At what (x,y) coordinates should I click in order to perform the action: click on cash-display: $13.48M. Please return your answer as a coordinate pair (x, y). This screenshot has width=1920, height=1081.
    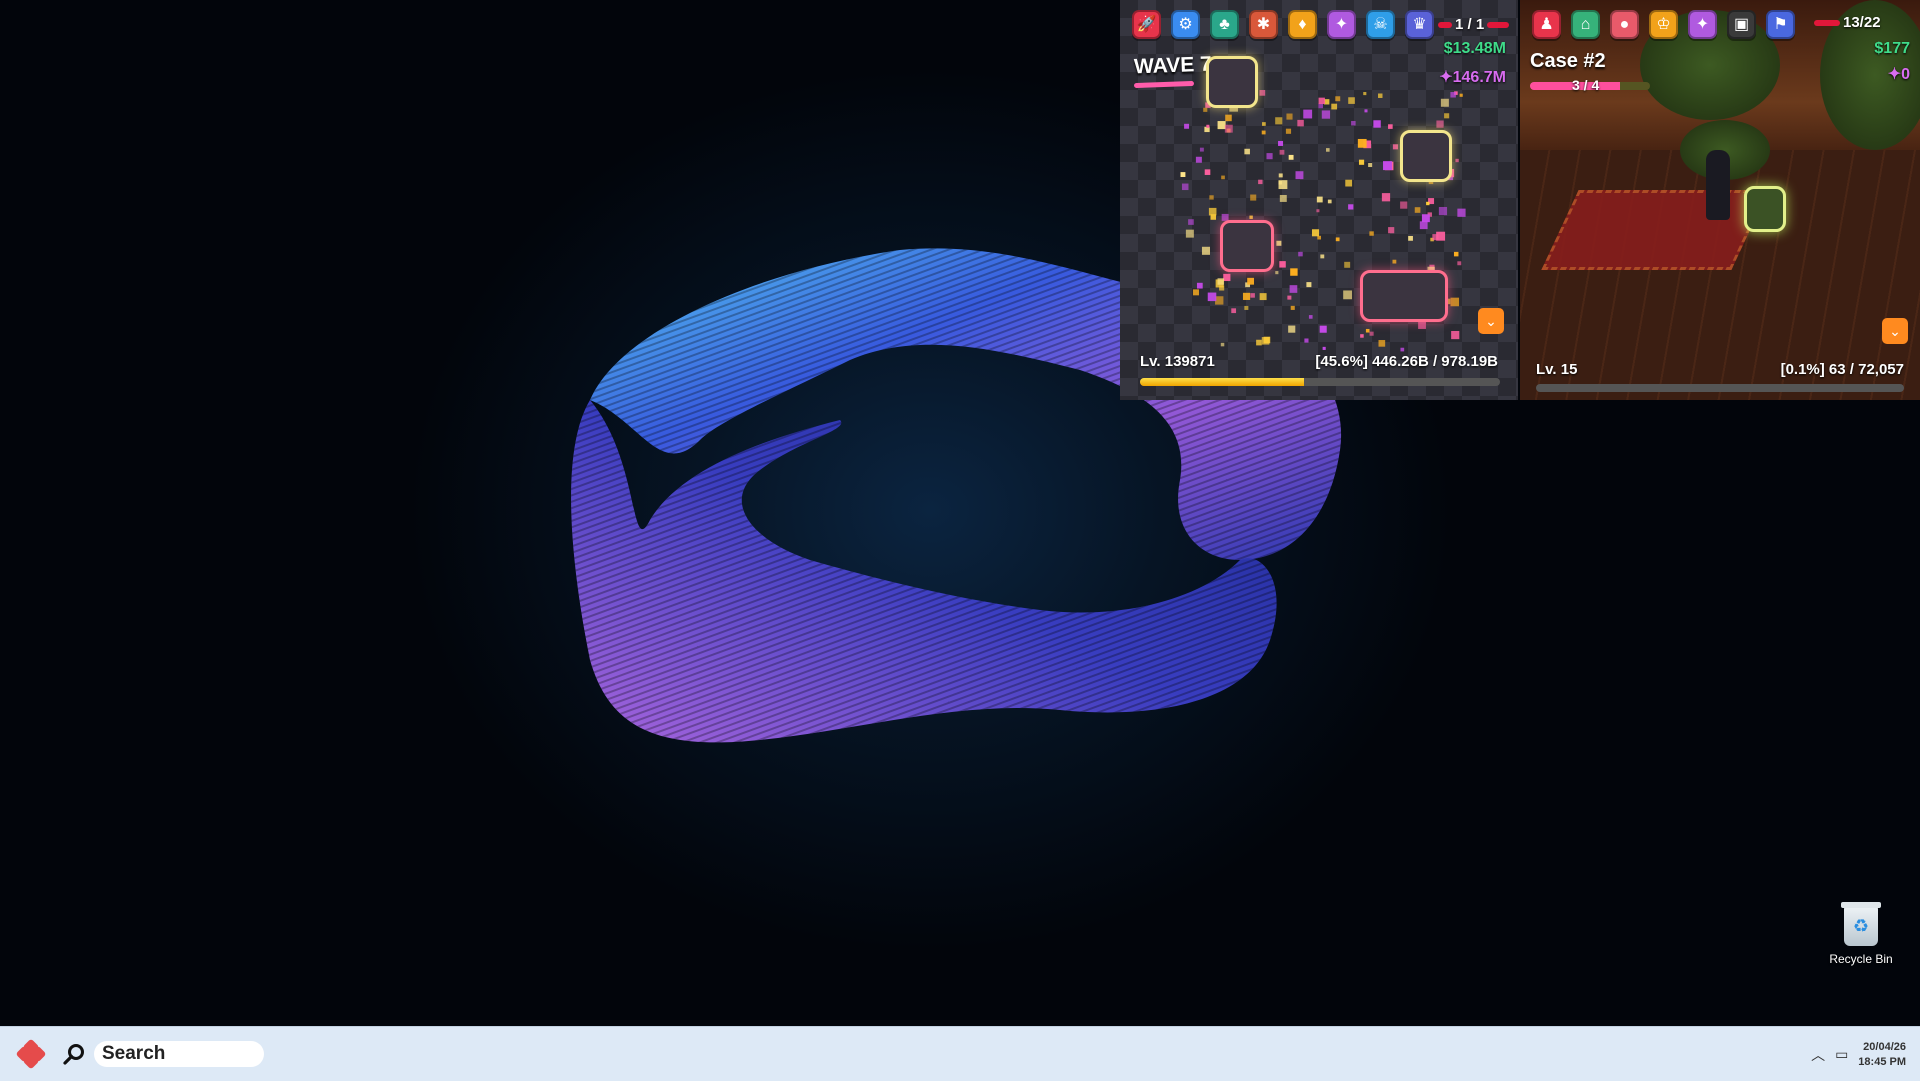
    Looking at the image, I should click on (1474, 48).